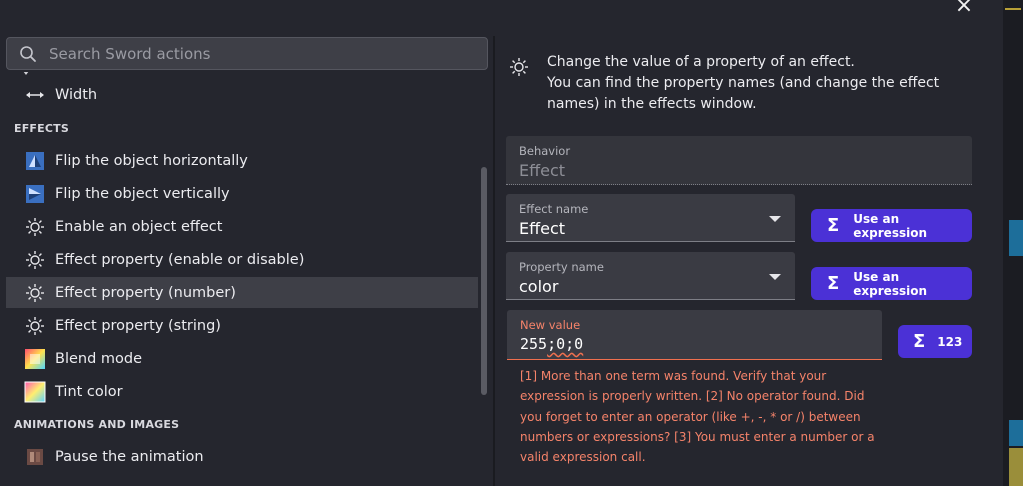 This screenshot has height=486, width=1023. Describe the element at coordinates (35, 95) in the screenshot. I see `width-arrows-icon` at that location.